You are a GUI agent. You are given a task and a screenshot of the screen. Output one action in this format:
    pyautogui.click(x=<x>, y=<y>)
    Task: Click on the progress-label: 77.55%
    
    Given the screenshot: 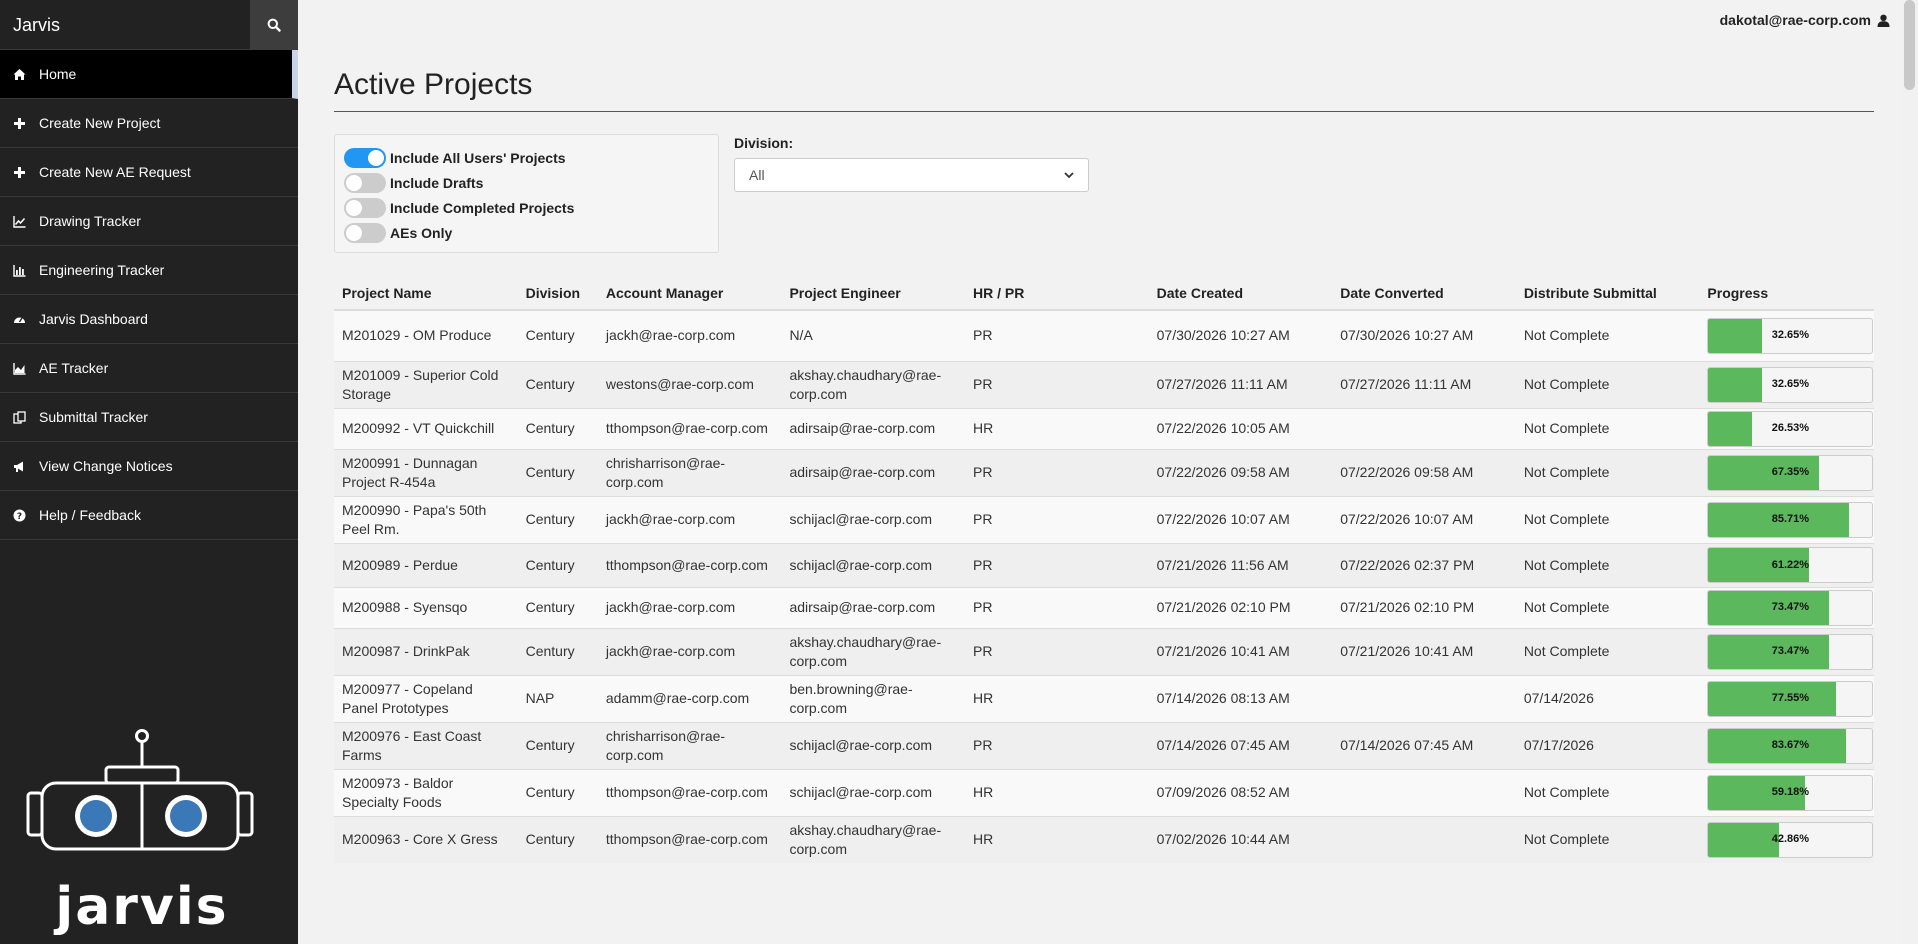 What is the action you would take?
    pyautogui.click(x=1790, y=698)
    